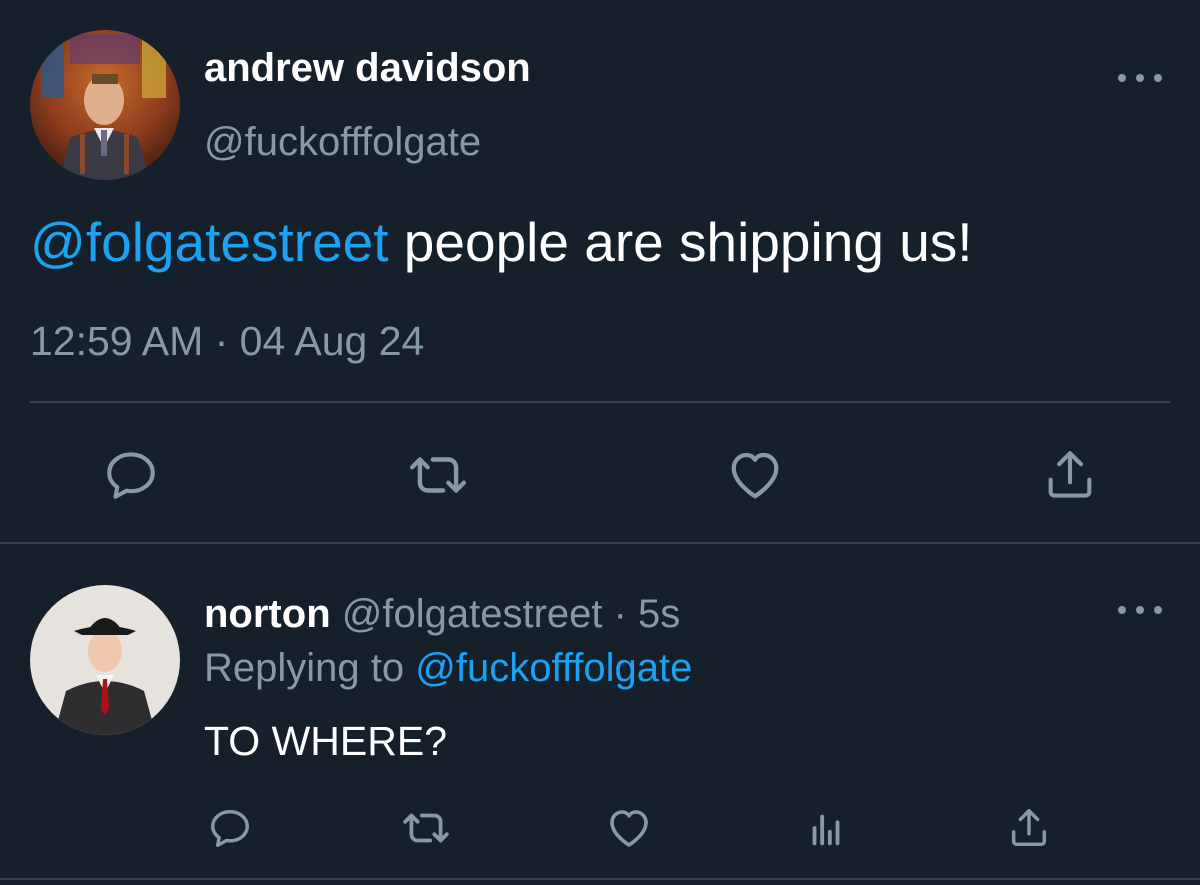 The height and width of the screenshot is (885, 1200). Describe the element at coordinates (659, 614) in the screenshot. I see `time-ago: 5s` at that location.